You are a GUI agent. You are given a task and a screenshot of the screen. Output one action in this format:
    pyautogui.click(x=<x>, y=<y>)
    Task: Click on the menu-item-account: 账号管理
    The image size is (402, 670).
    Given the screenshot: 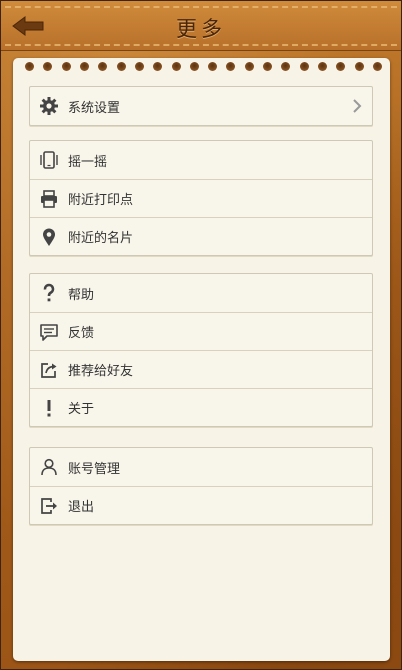 What is the action you would take?
    pyautogui.click(x=201, y=467)
    